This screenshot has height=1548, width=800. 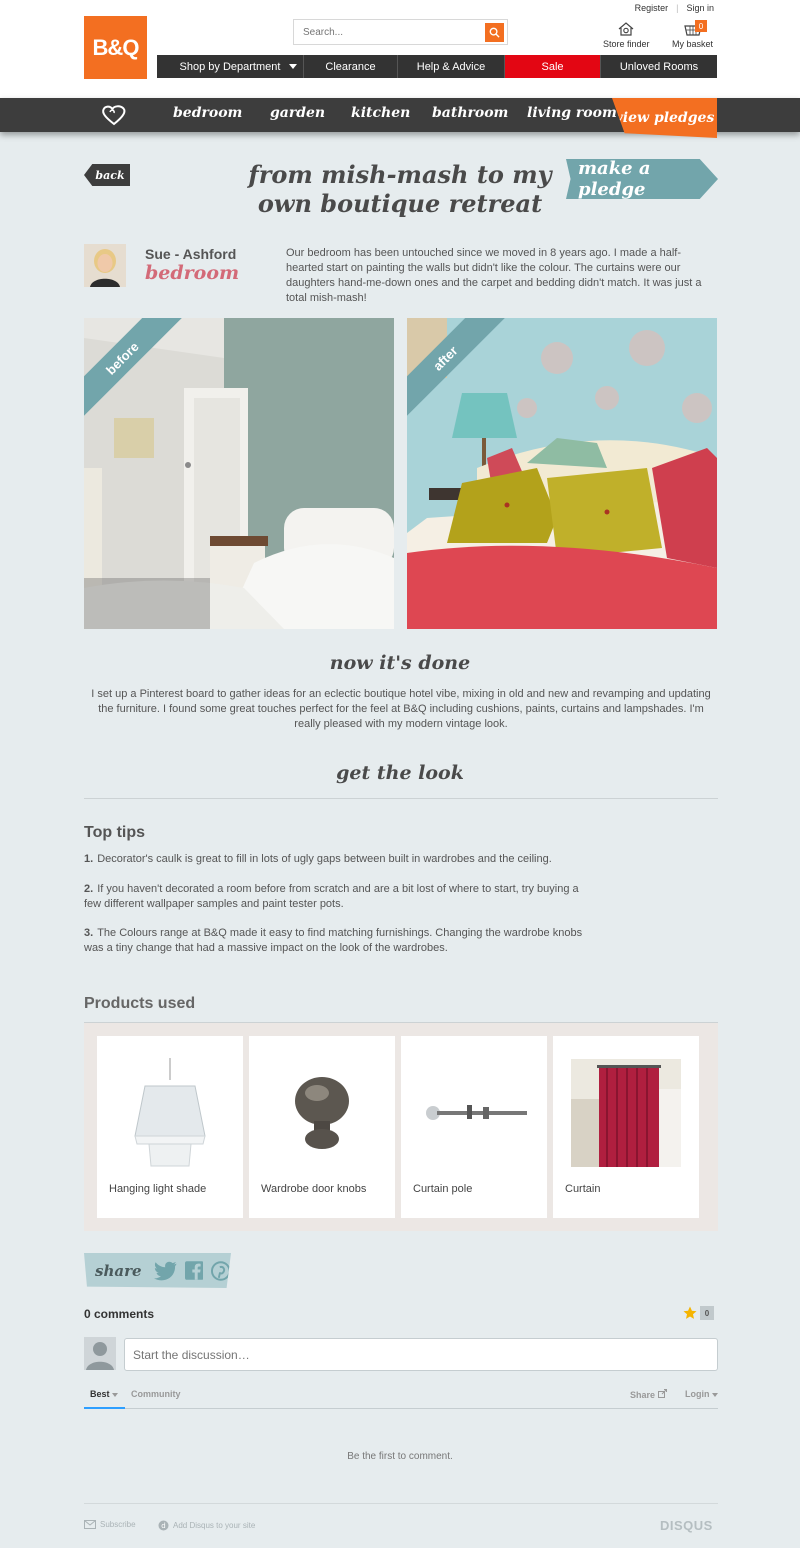 I want to click on share-icon, so click(x=662, y=1393).